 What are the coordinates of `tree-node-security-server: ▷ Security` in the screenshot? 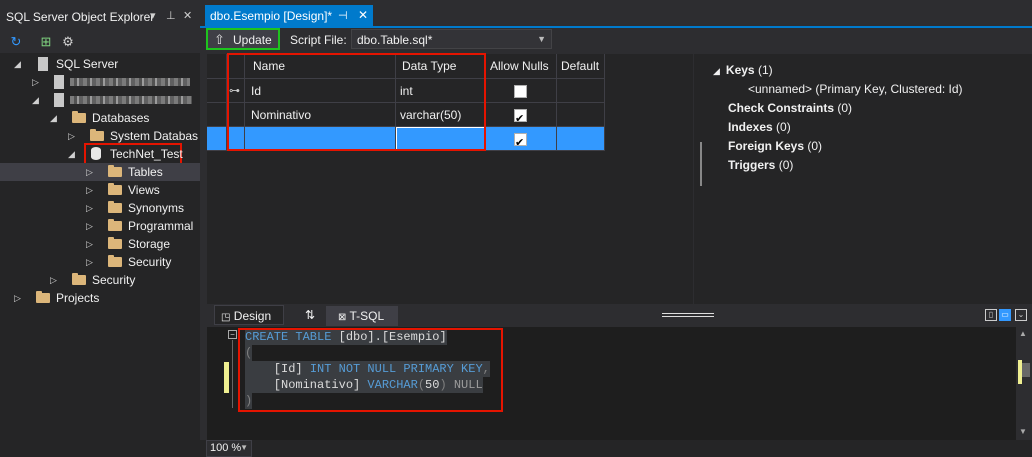 It's located at (100, 280).